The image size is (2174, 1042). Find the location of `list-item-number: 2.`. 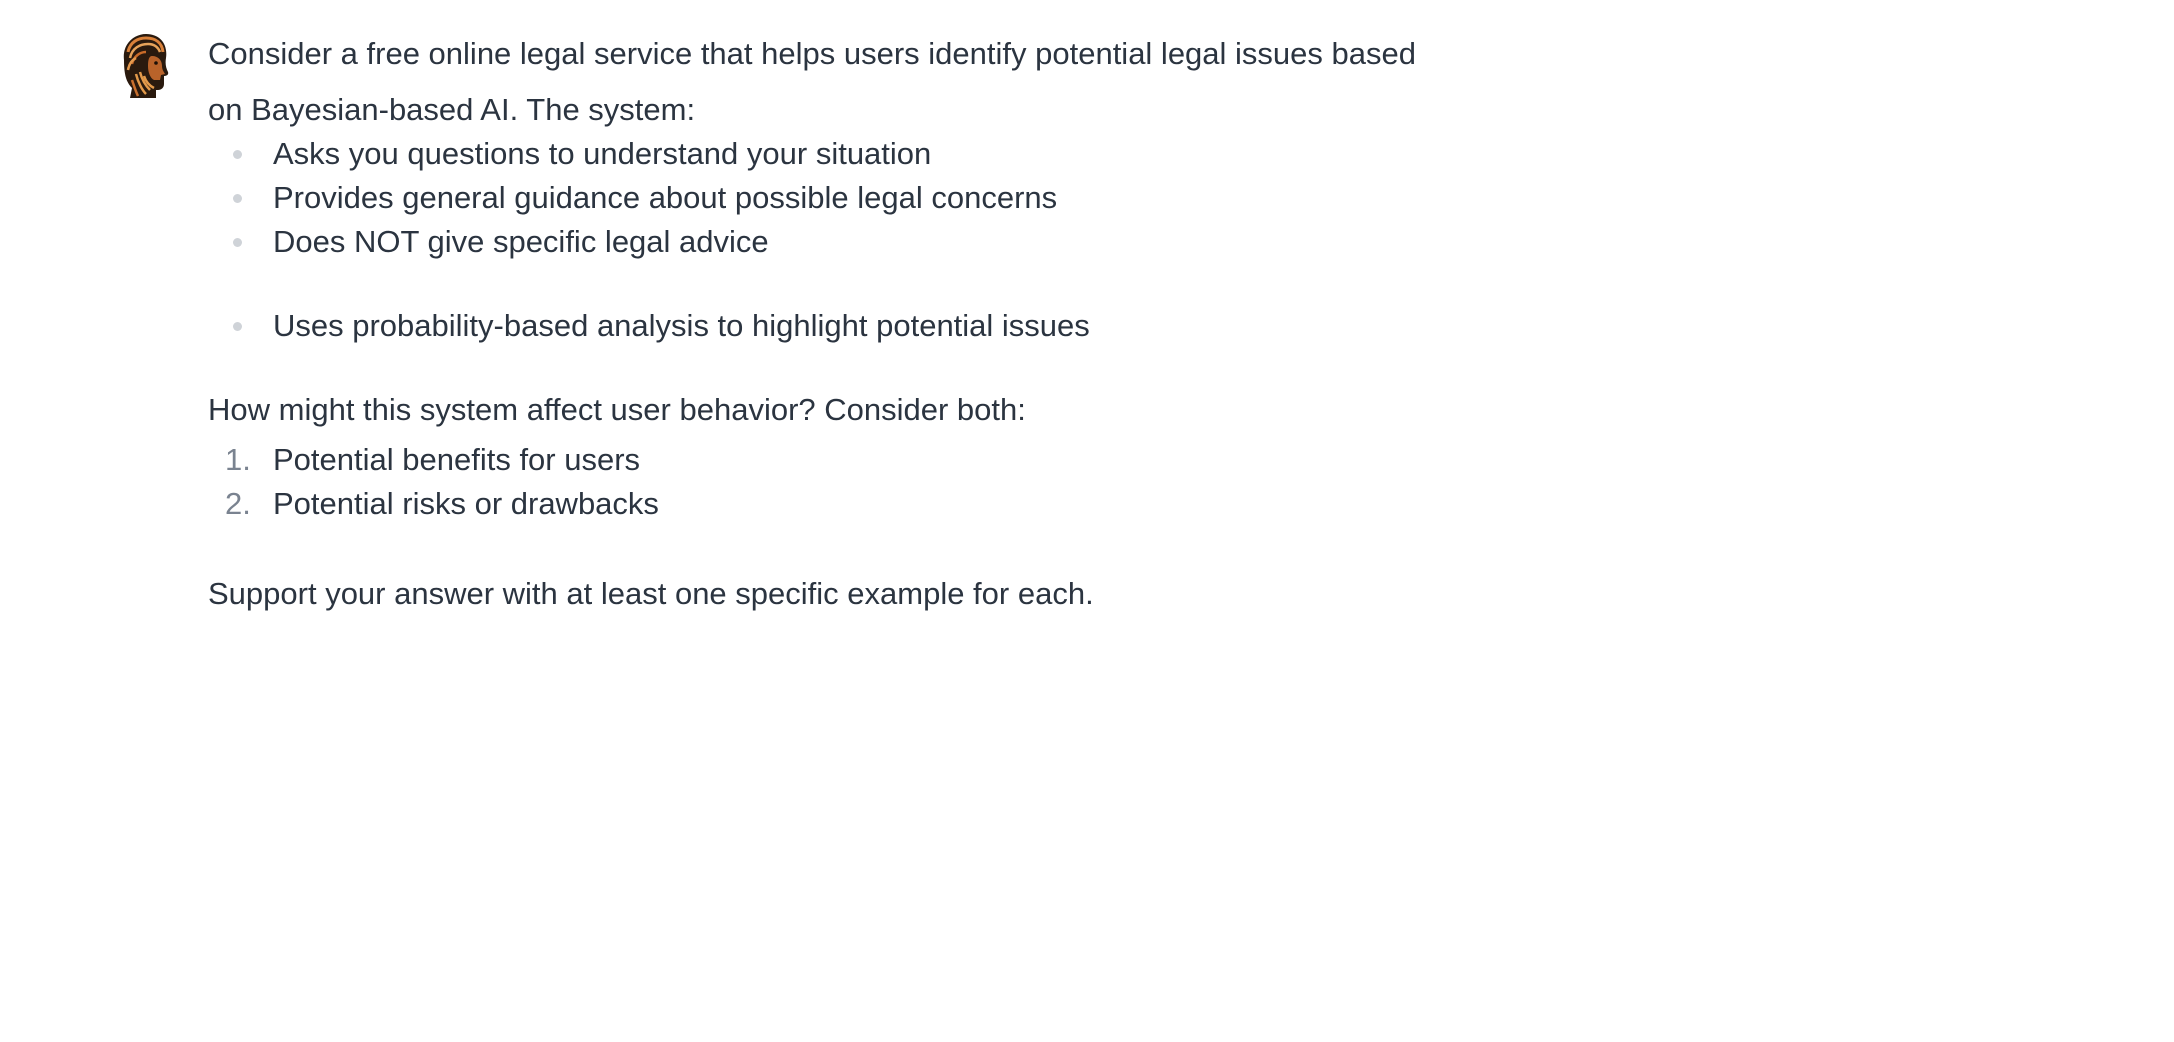

list-item-number: 2. is located at coordinates (238, 503).